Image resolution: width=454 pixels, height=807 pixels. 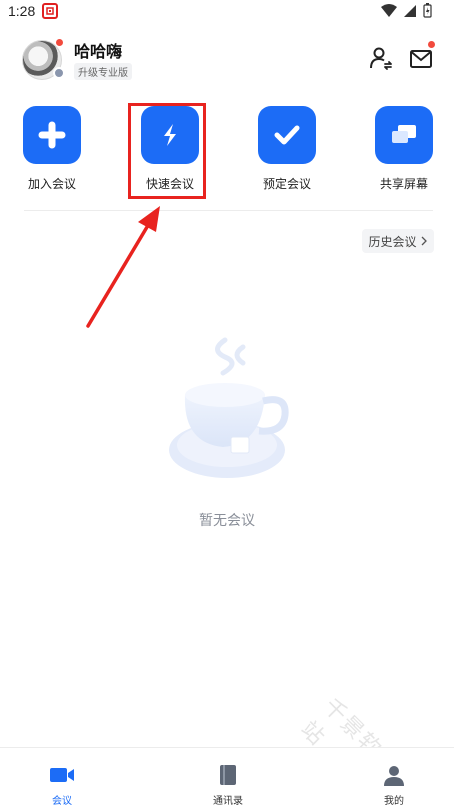 I want to click on plus-icon, so click(x=52, y=135).